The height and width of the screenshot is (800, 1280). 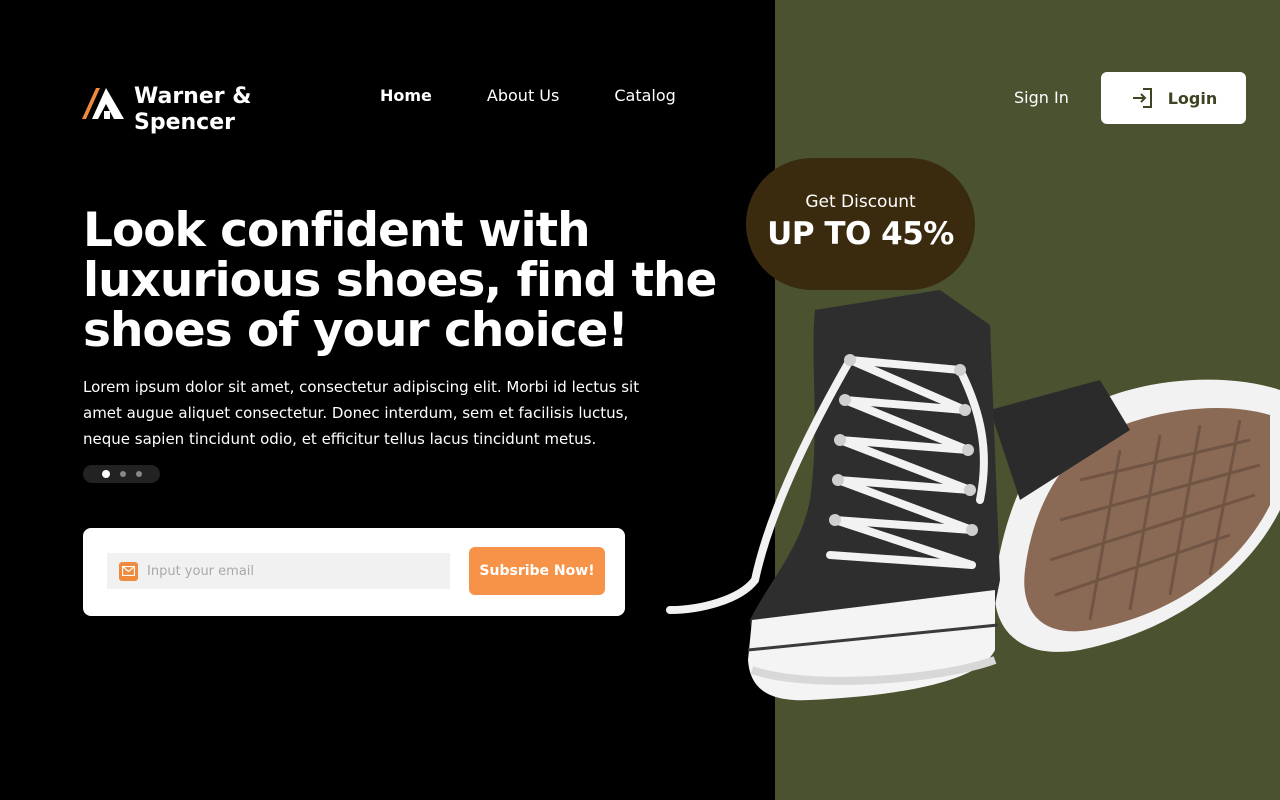 I want to click on email-input, so click(x=287, y=571).